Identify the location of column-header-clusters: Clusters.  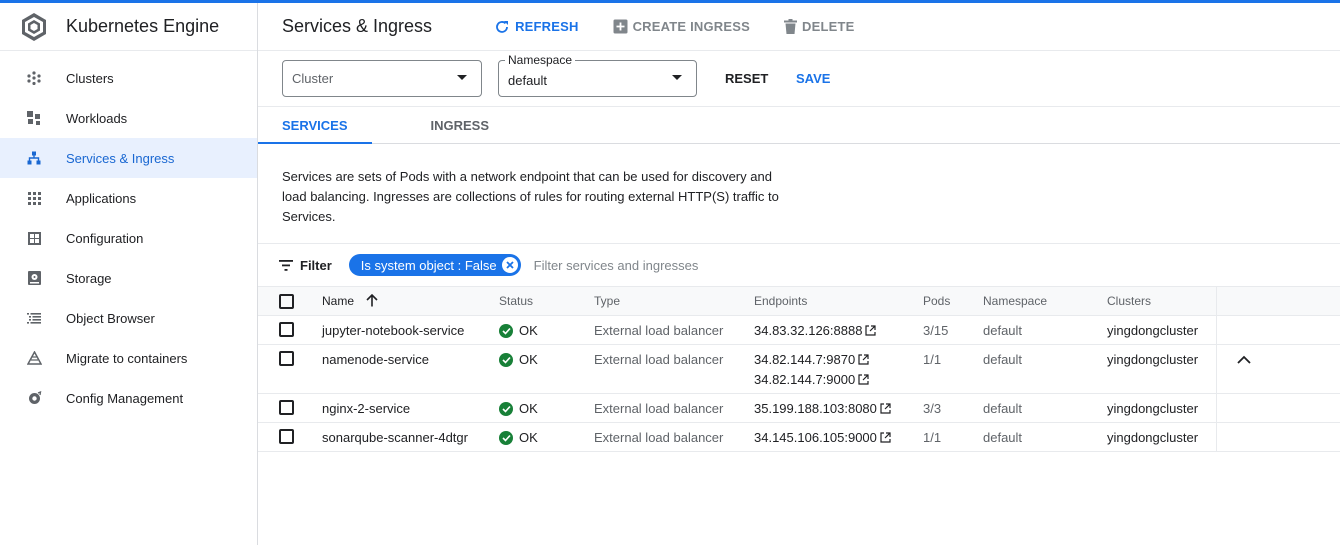
(1161, 301).